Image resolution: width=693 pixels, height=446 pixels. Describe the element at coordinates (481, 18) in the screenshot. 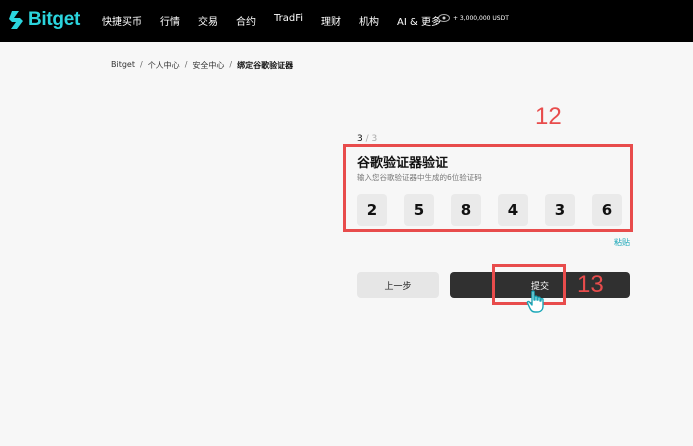

I see `promo-text: + 3,000,000 USDT` at that location.